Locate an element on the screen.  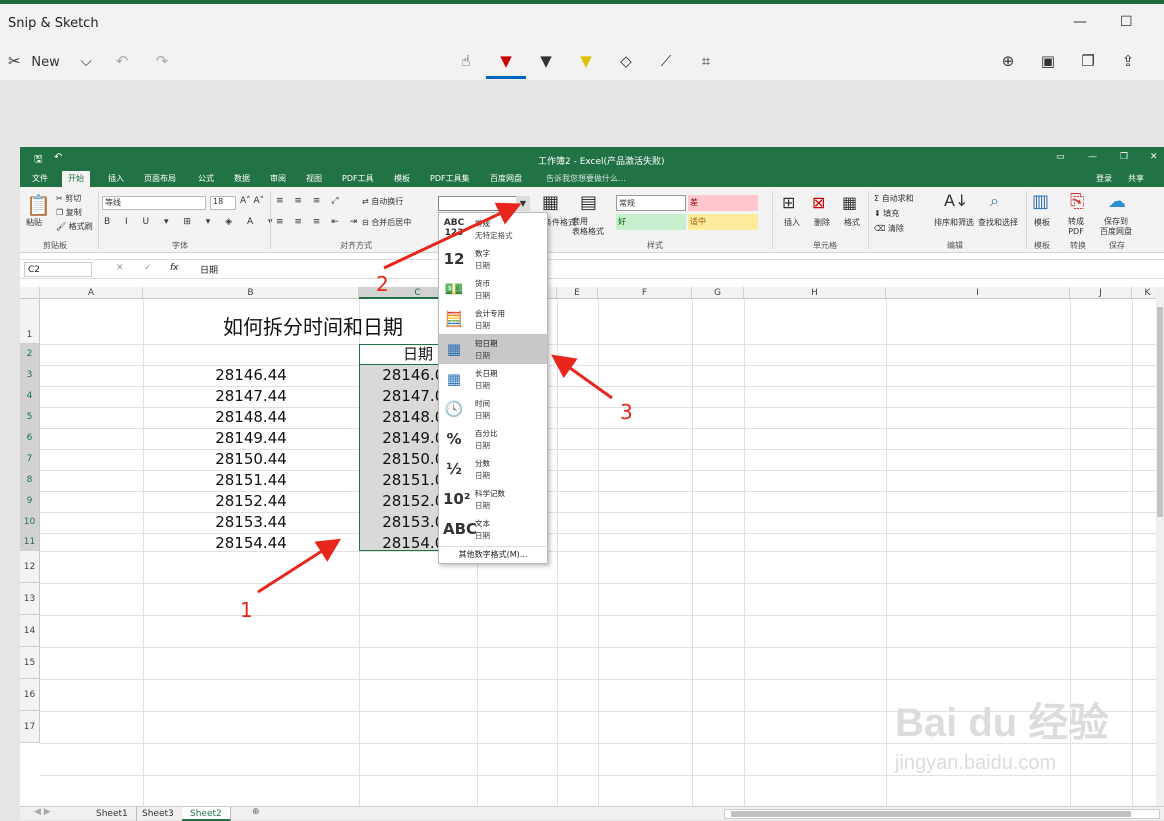
baidu-watermark: Bai du 经验 jingyan.baidu.com is located at coordinates (1025, 740).